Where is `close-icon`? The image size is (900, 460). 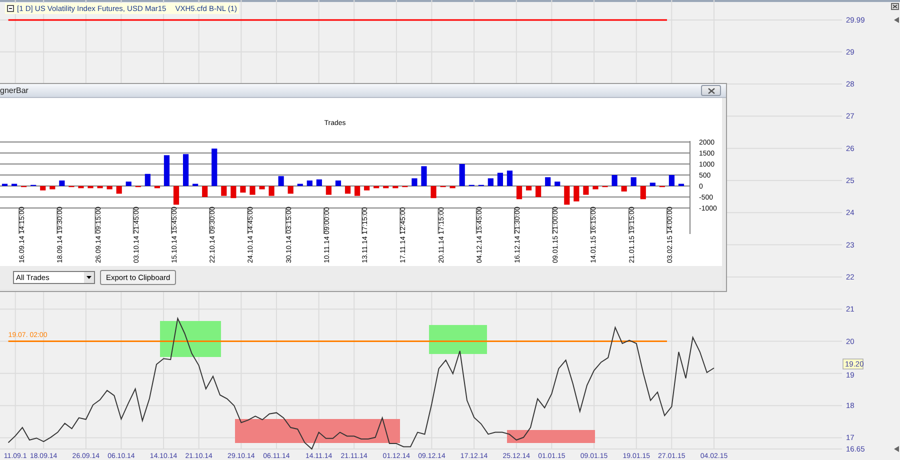 close-icon is located at coordinates (711, 91).